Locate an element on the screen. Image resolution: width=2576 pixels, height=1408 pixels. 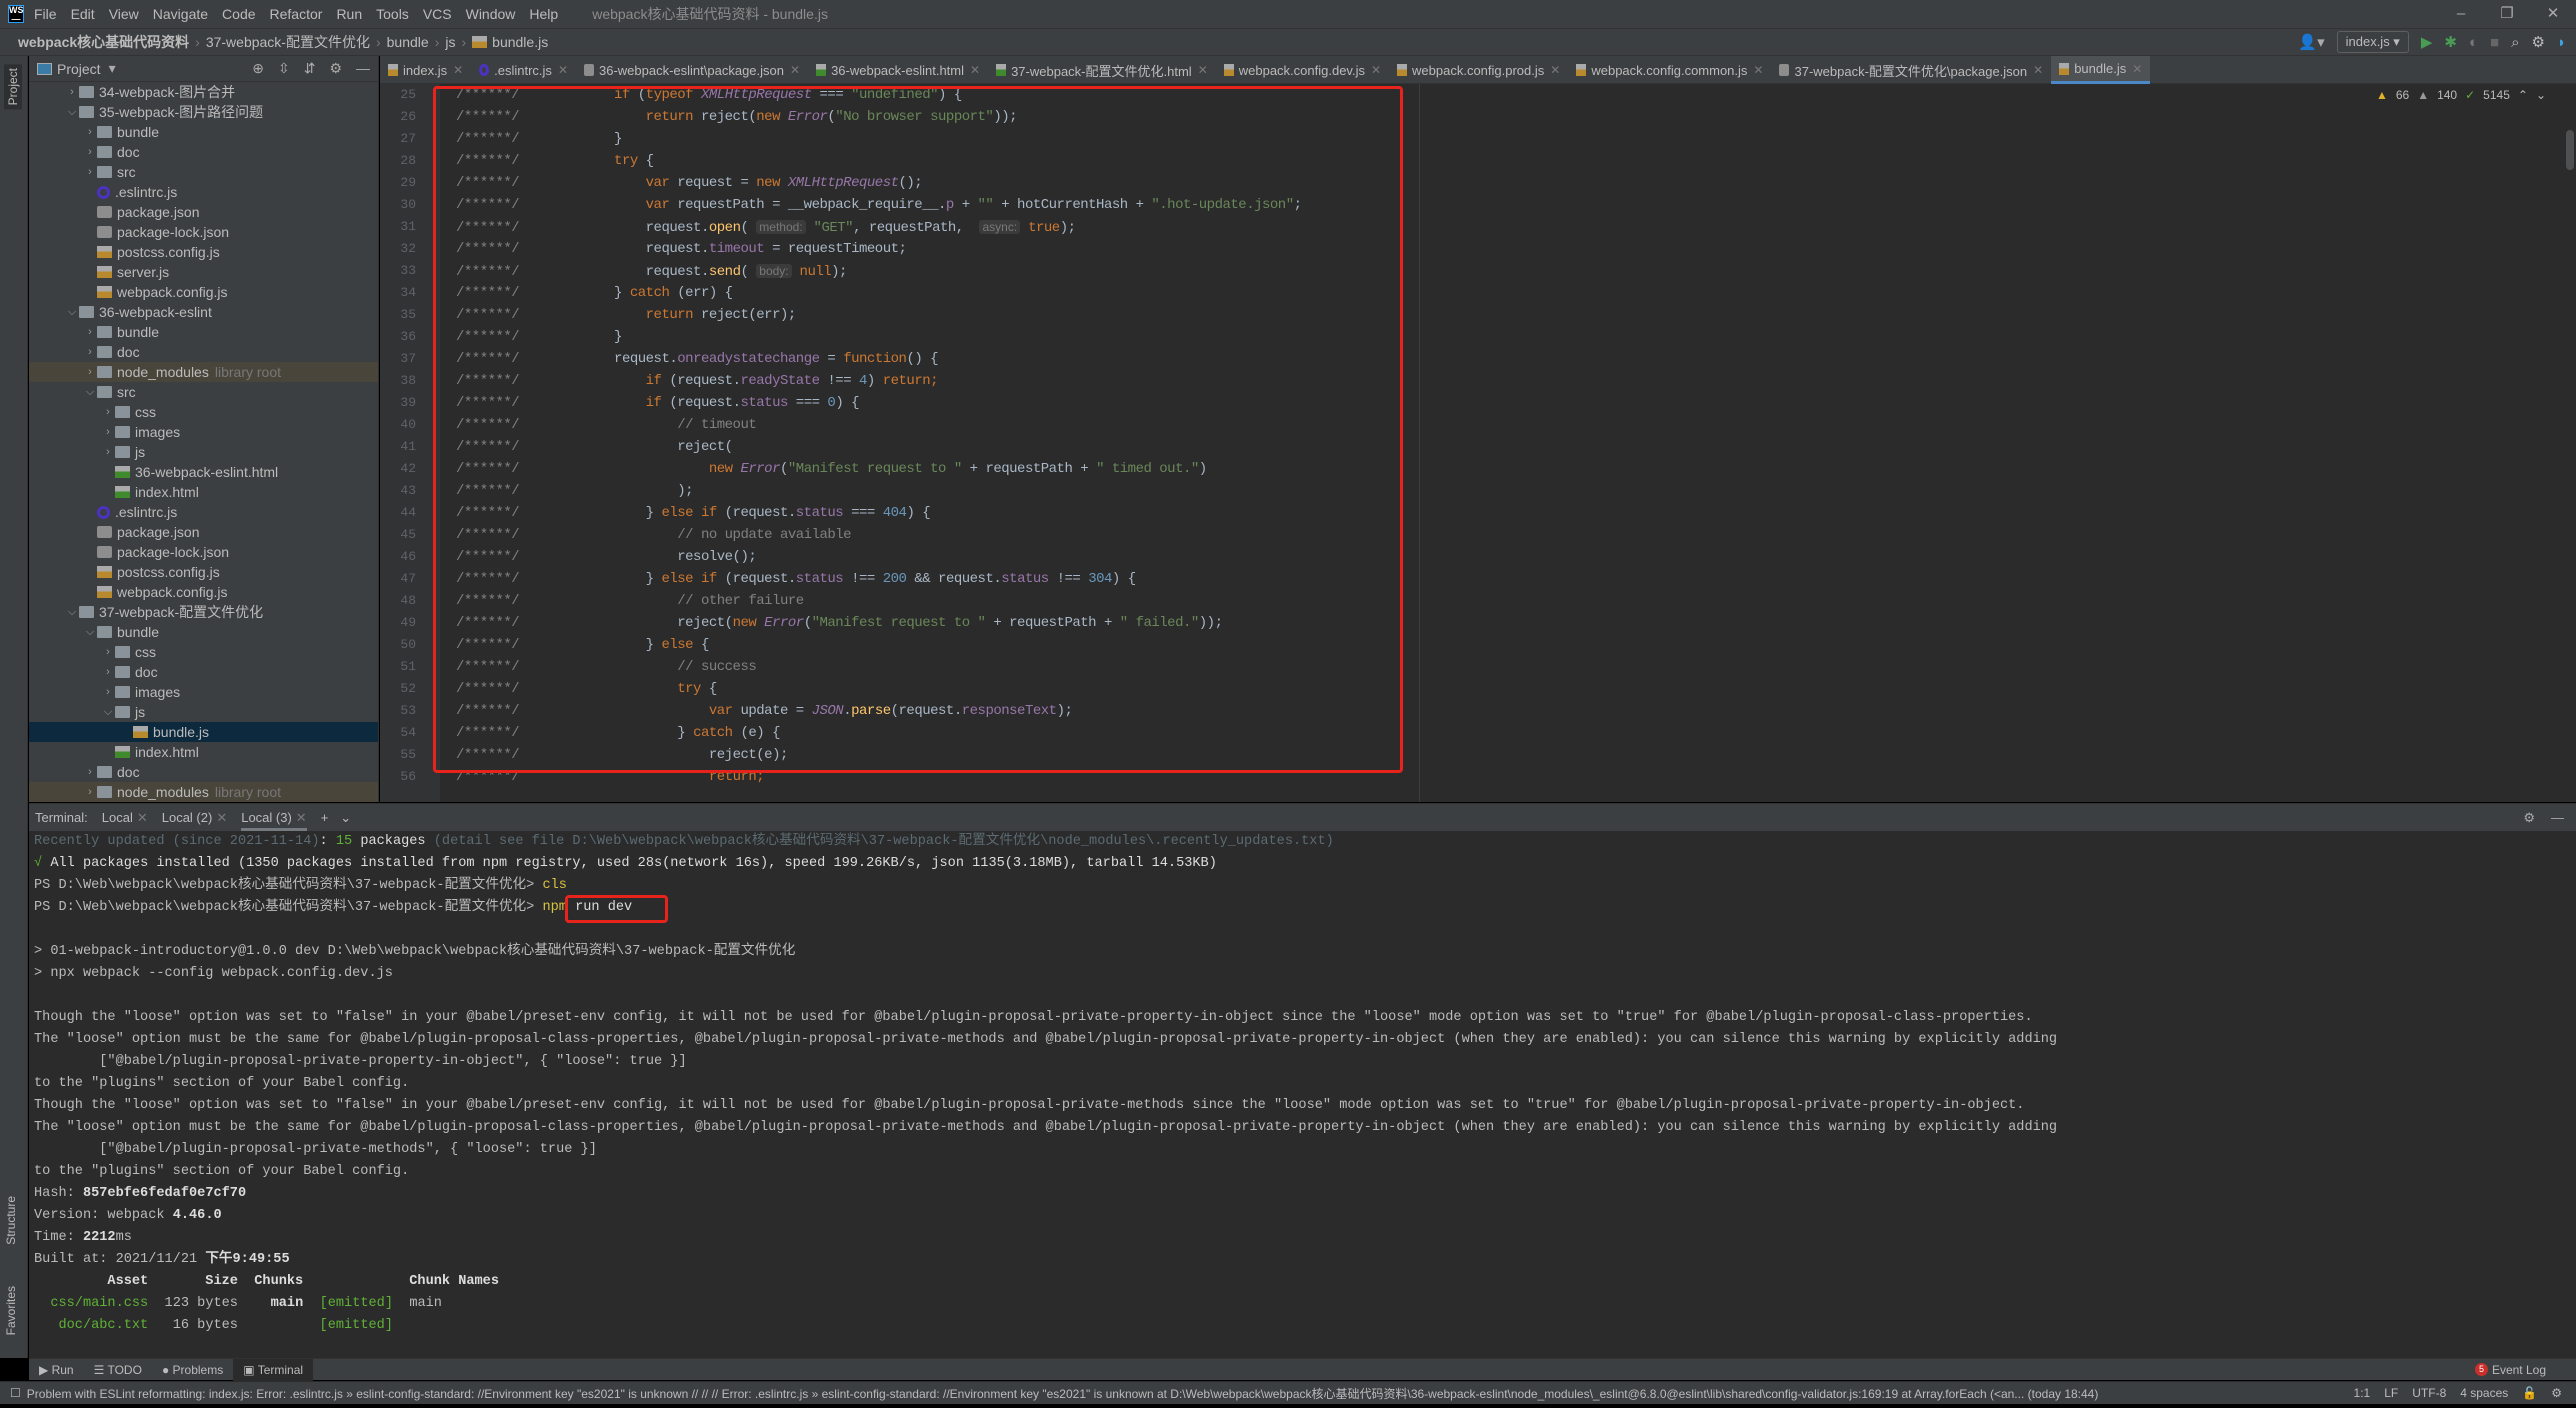
tab-list-icon: ⌄ is located at coordinates (345, 818).